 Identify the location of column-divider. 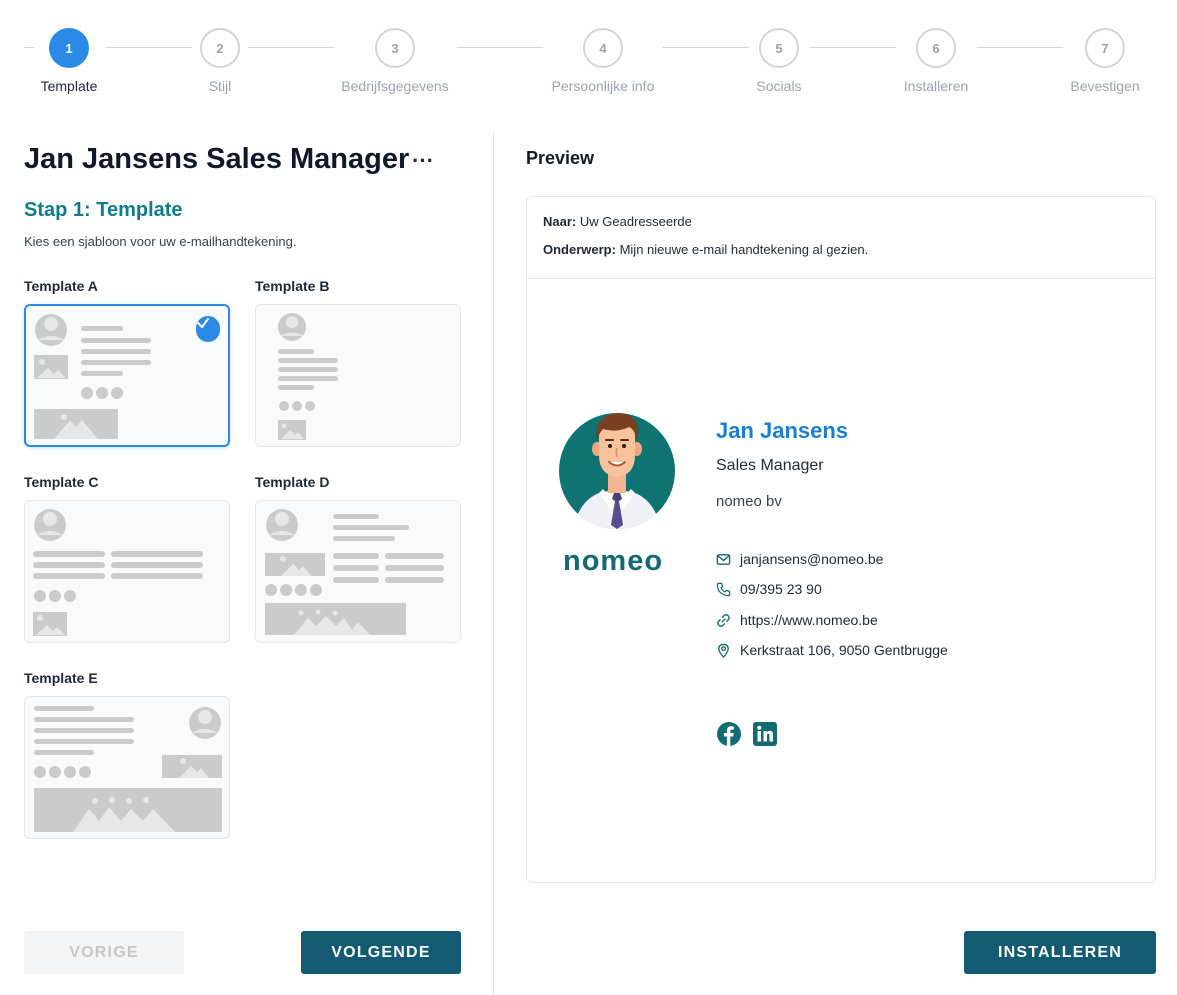
(493, 562).